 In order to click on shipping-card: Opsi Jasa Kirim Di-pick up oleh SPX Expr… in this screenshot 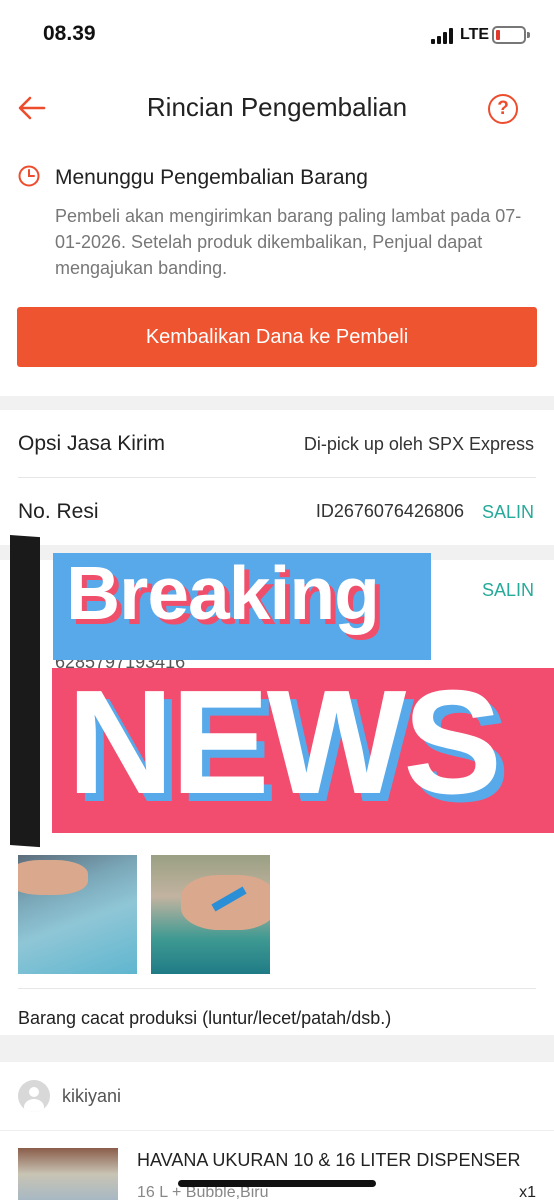, I will do `click(277, 477)`.